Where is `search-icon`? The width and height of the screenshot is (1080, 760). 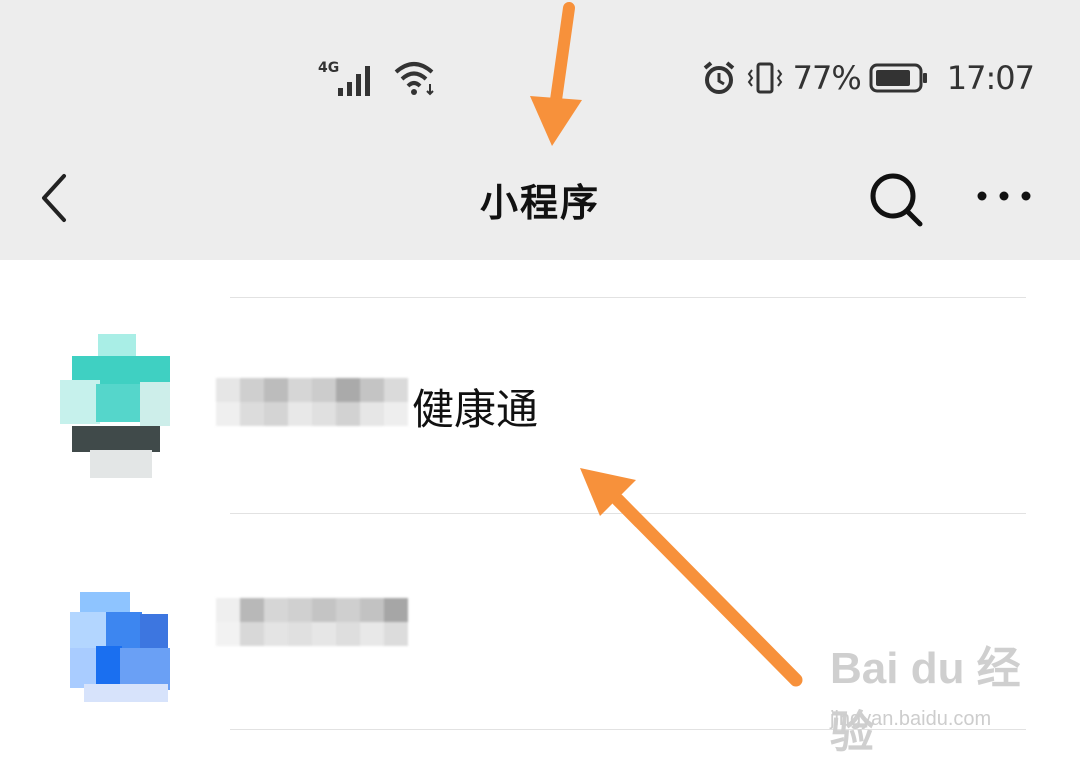
search-icon is located at coordinates (896, 200).